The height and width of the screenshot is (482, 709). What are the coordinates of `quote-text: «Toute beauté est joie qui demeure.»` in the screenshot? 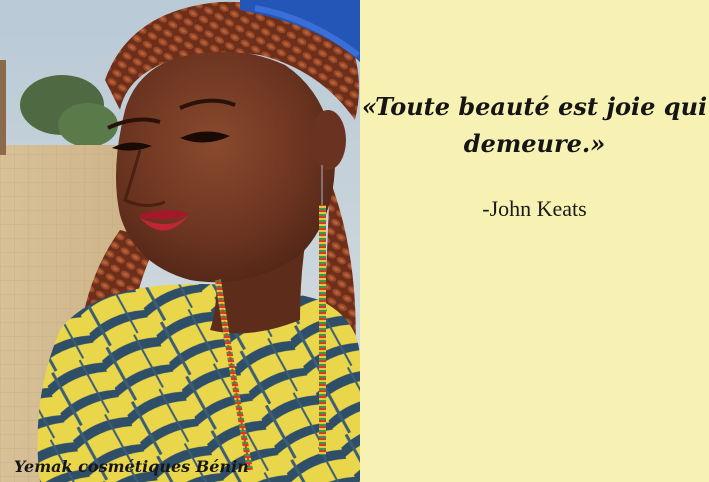 It's located at (534, 125).